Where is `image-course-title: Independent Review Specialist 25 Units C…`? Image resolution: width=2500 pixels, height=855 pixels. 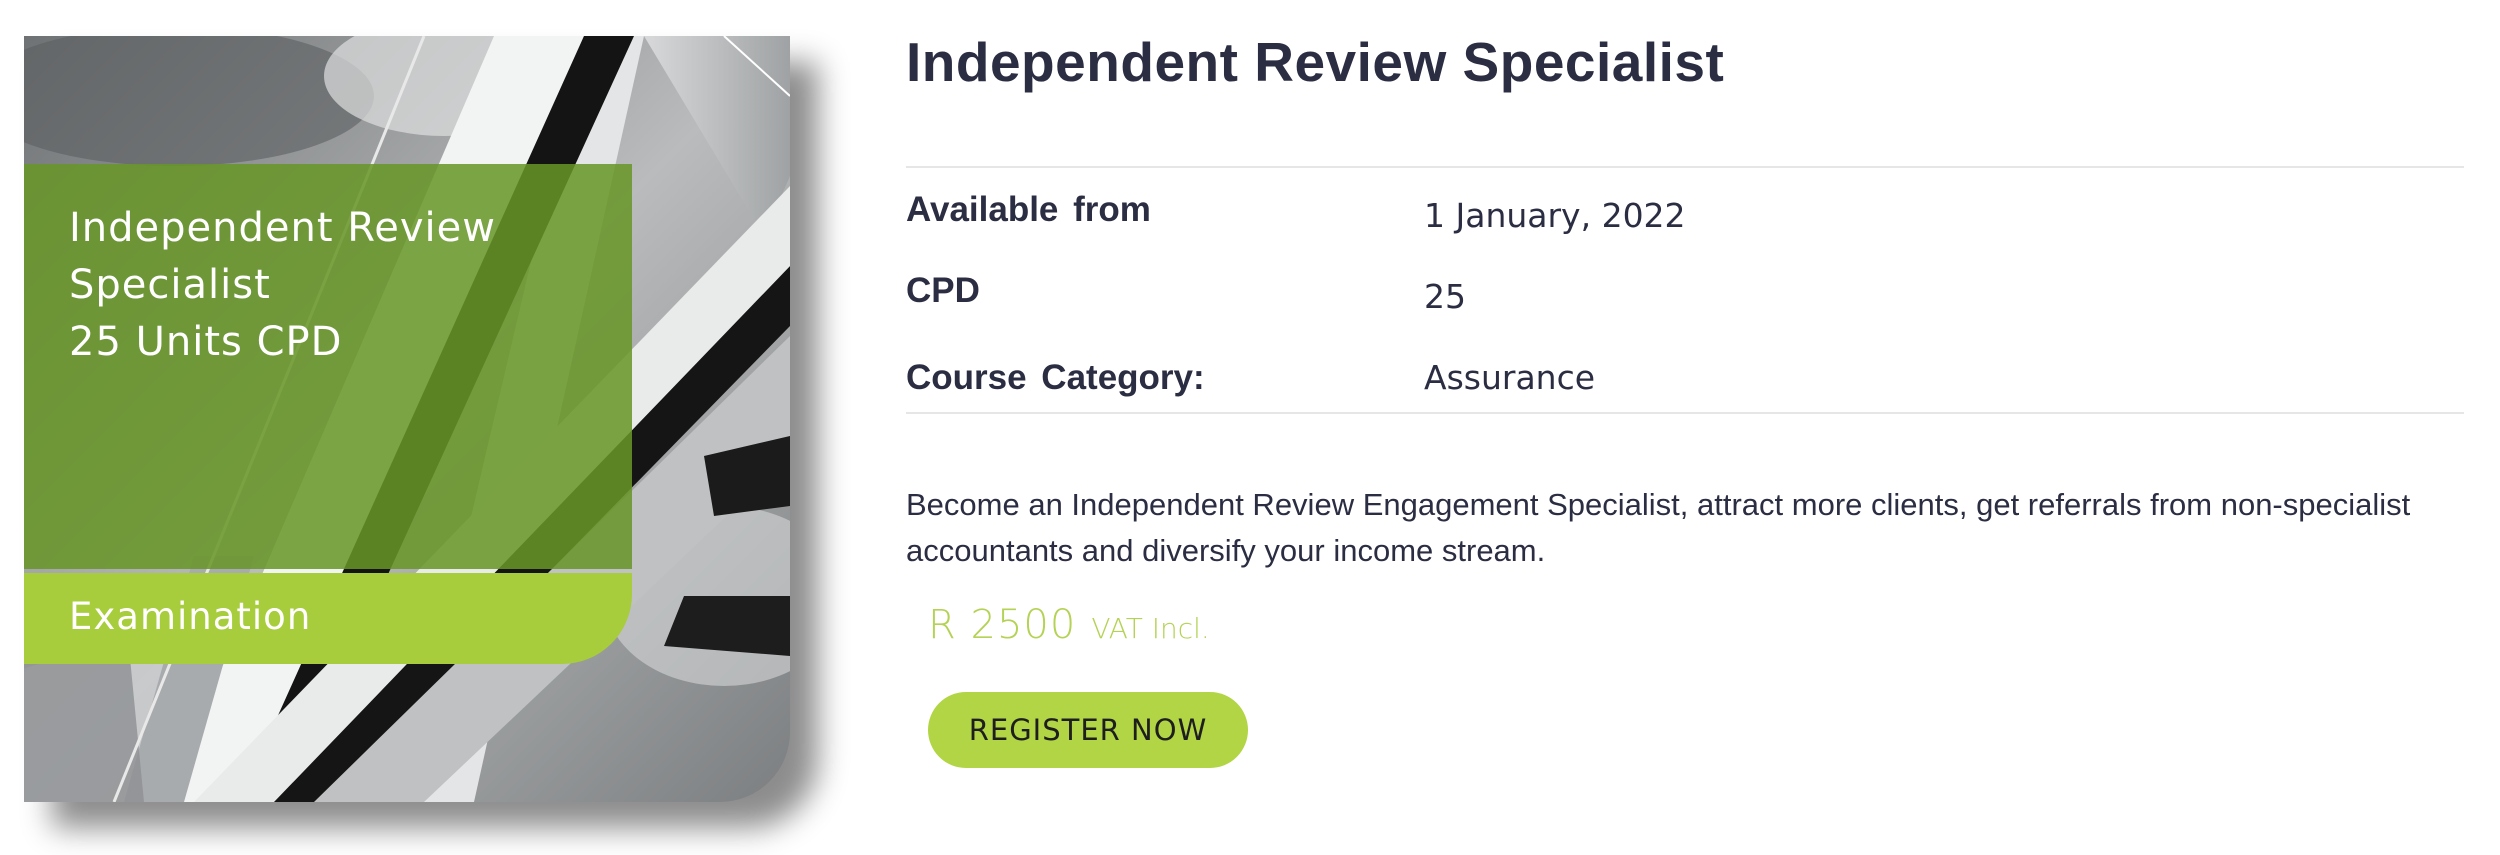 image-course-title: Independent Review Specialist 25 Units C… is located at coordinates (282, 285).